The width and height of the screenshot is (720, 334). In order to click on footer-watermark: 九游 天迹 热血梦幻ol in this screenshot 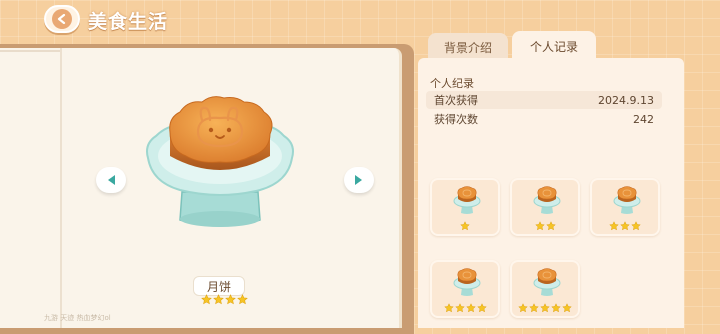, I will do `click(77, 318)`.